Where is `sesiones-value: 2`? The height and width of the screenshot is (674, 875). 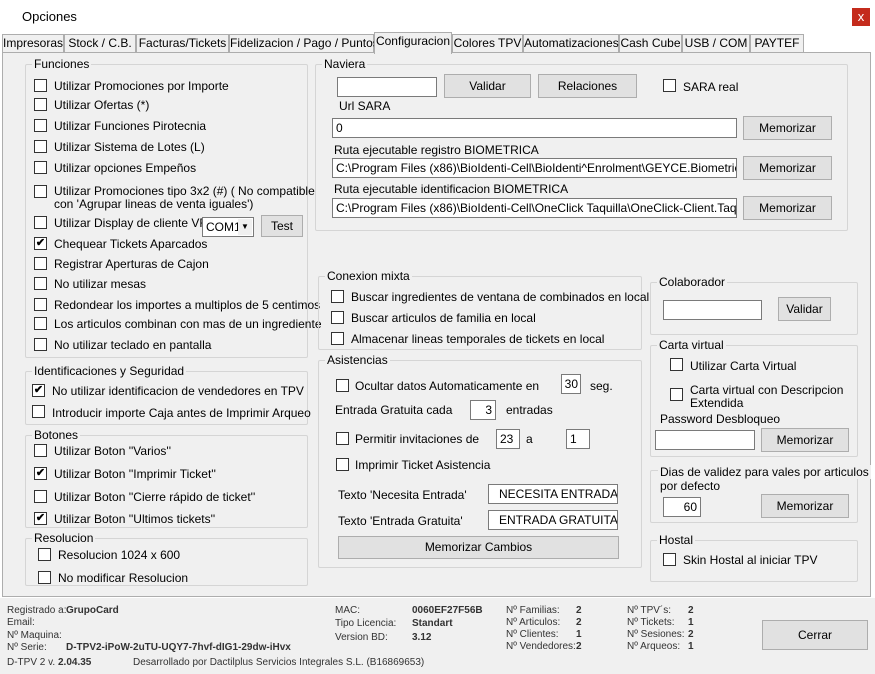
sesiones-value: 2 is located at coordinates (691, 634).